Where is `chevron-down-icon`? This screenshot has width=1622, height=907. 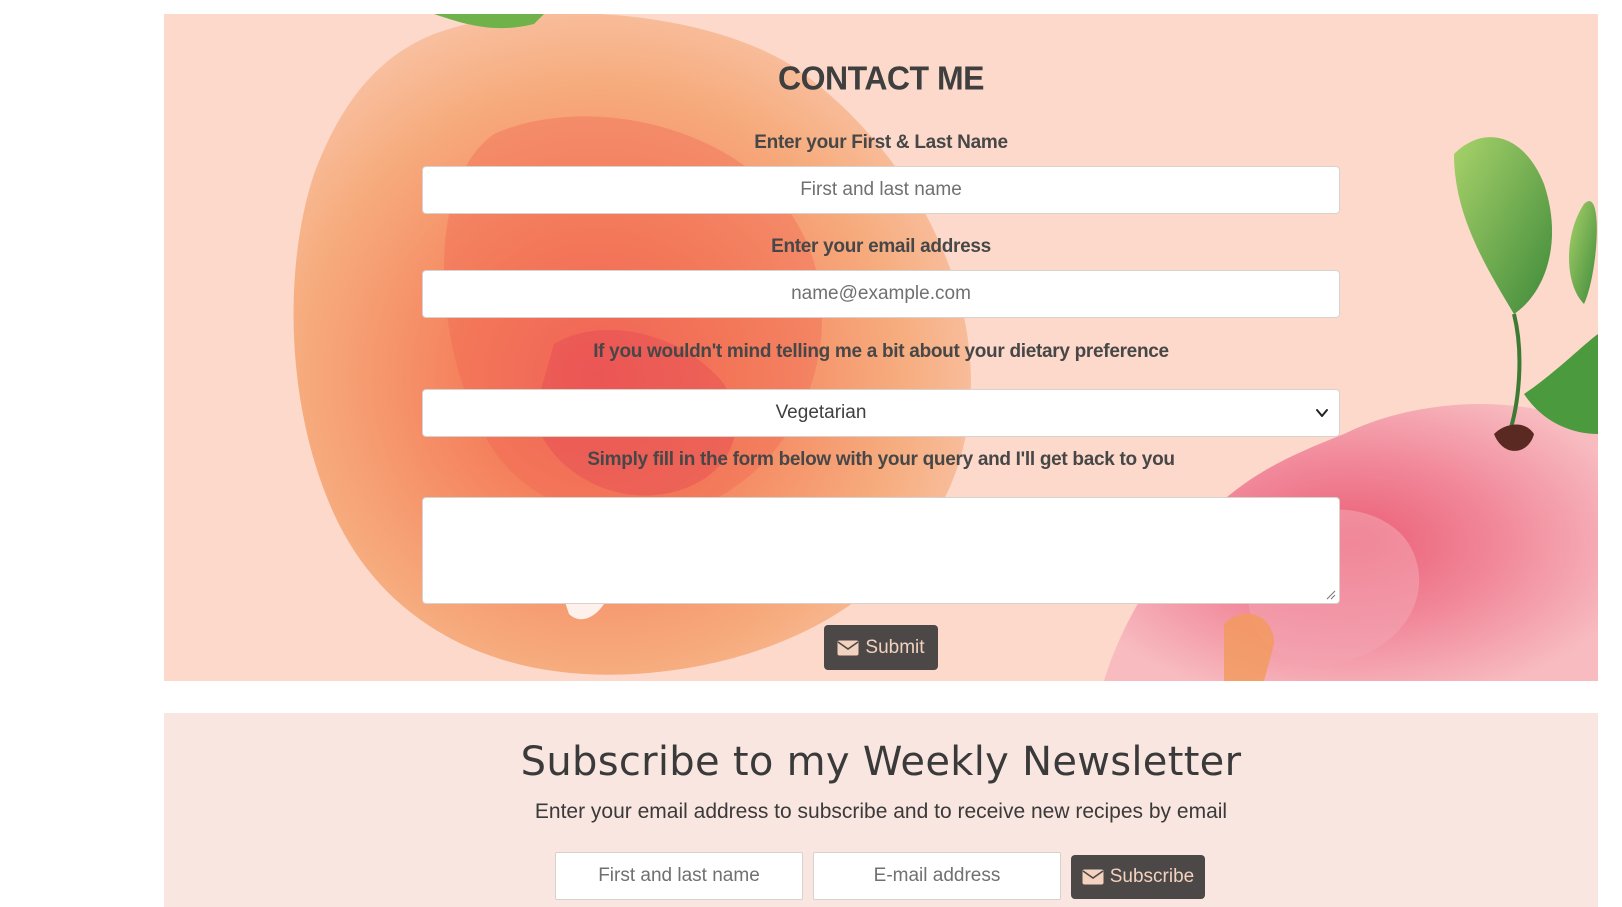
chevron-down-icon is located at coordinates (1322, 413).